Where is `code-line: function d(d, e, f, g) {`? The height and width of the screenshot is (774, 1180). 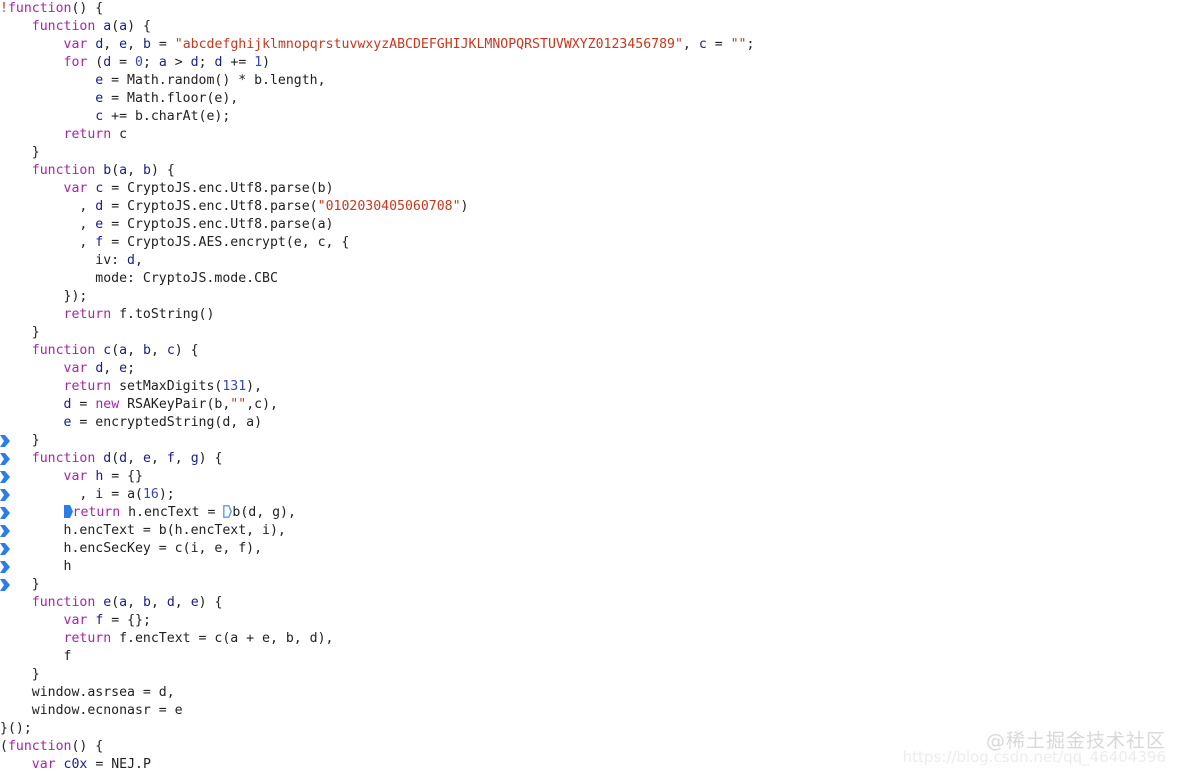 code-line: function d(d, e, f, g) { is located at coordinates (590, 459).